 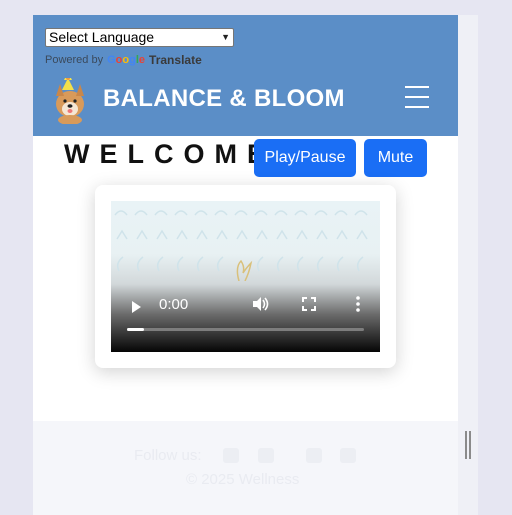 What do you see at coordinates (305, 158) in the screenshot?
I see `play-pause-button: Play/Pause` at bounding box center [305, 158].